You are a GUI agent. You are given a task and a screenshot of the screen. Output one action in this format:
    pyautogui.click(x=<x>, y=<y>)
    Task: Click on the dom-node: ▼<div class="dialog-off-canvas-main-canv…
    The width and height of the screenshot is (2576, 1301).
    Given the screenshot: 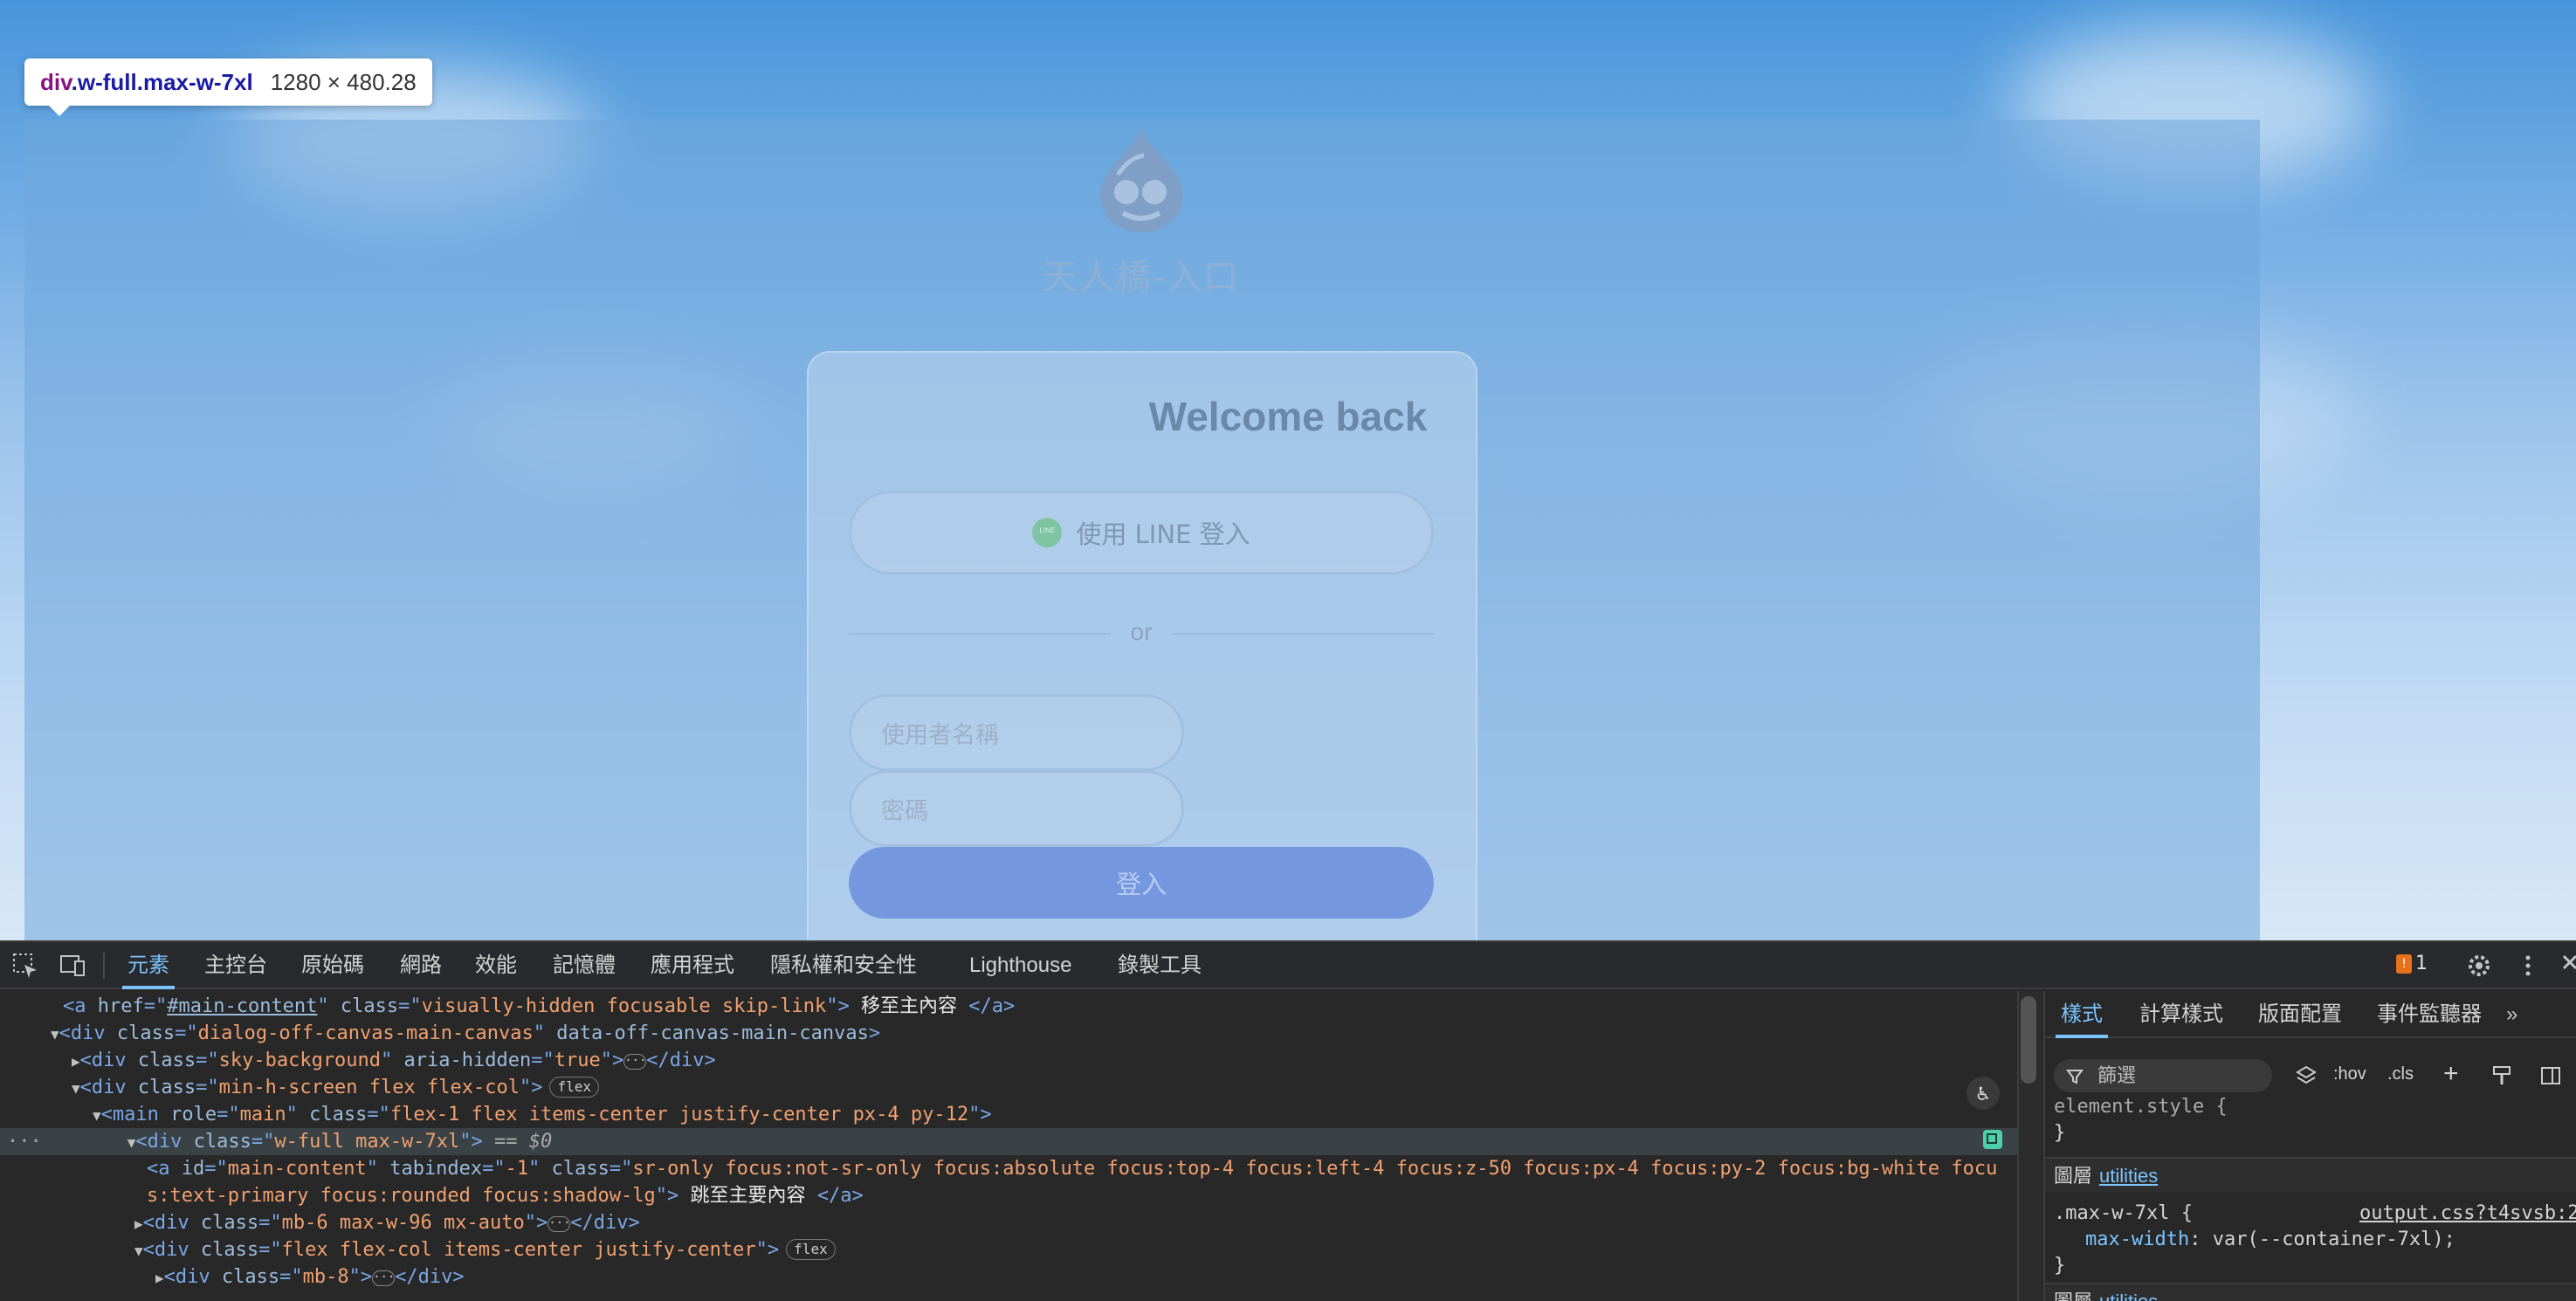 What is the action you would take?
    pyautogui.click(x=1008, y=1033)
    